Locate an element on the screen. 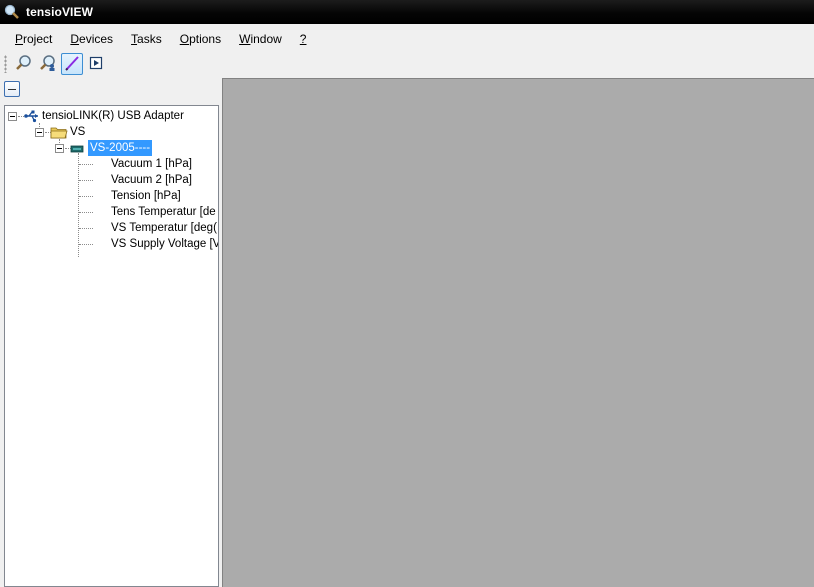  toolbar is located at coordinates (407, 64).